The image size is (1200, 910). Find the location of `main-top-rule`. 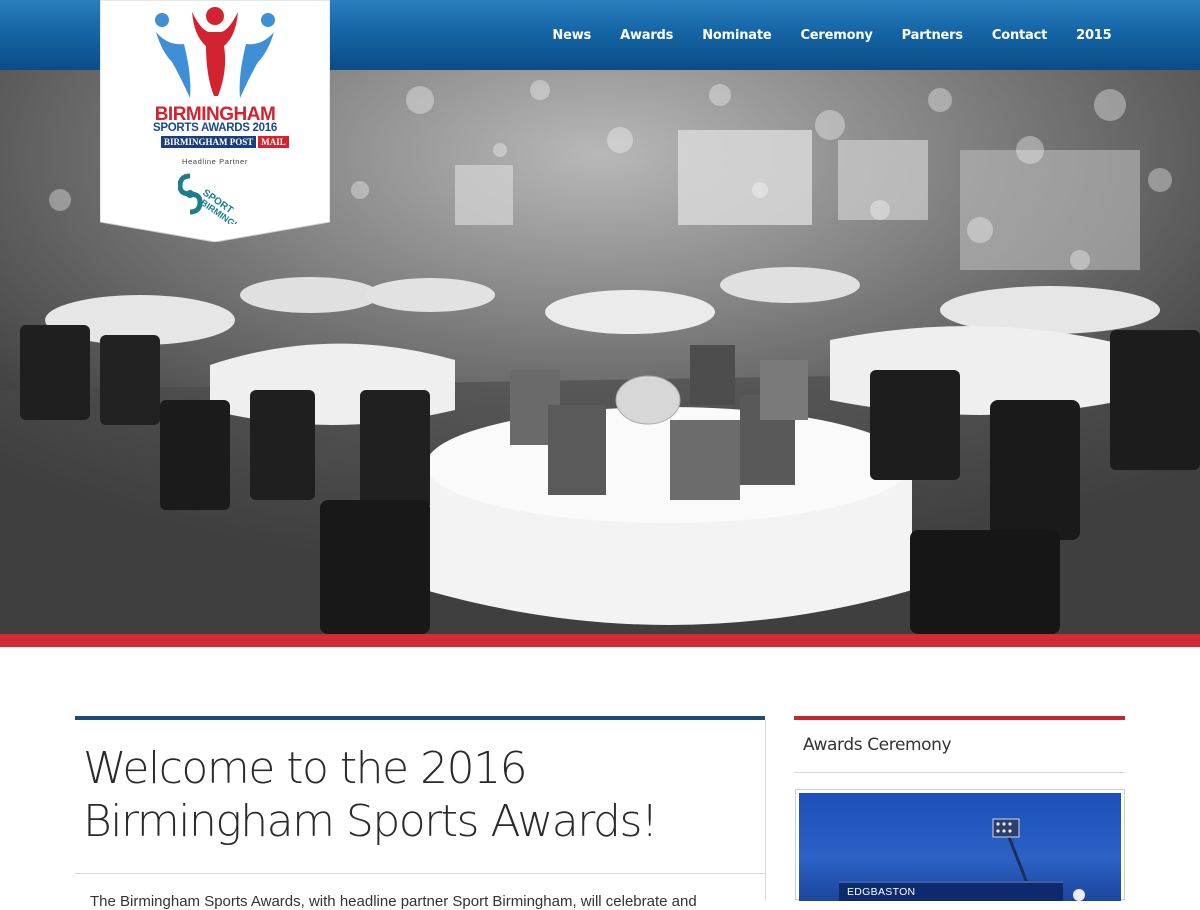

main-top-rule is located at coordinates (420, 718).